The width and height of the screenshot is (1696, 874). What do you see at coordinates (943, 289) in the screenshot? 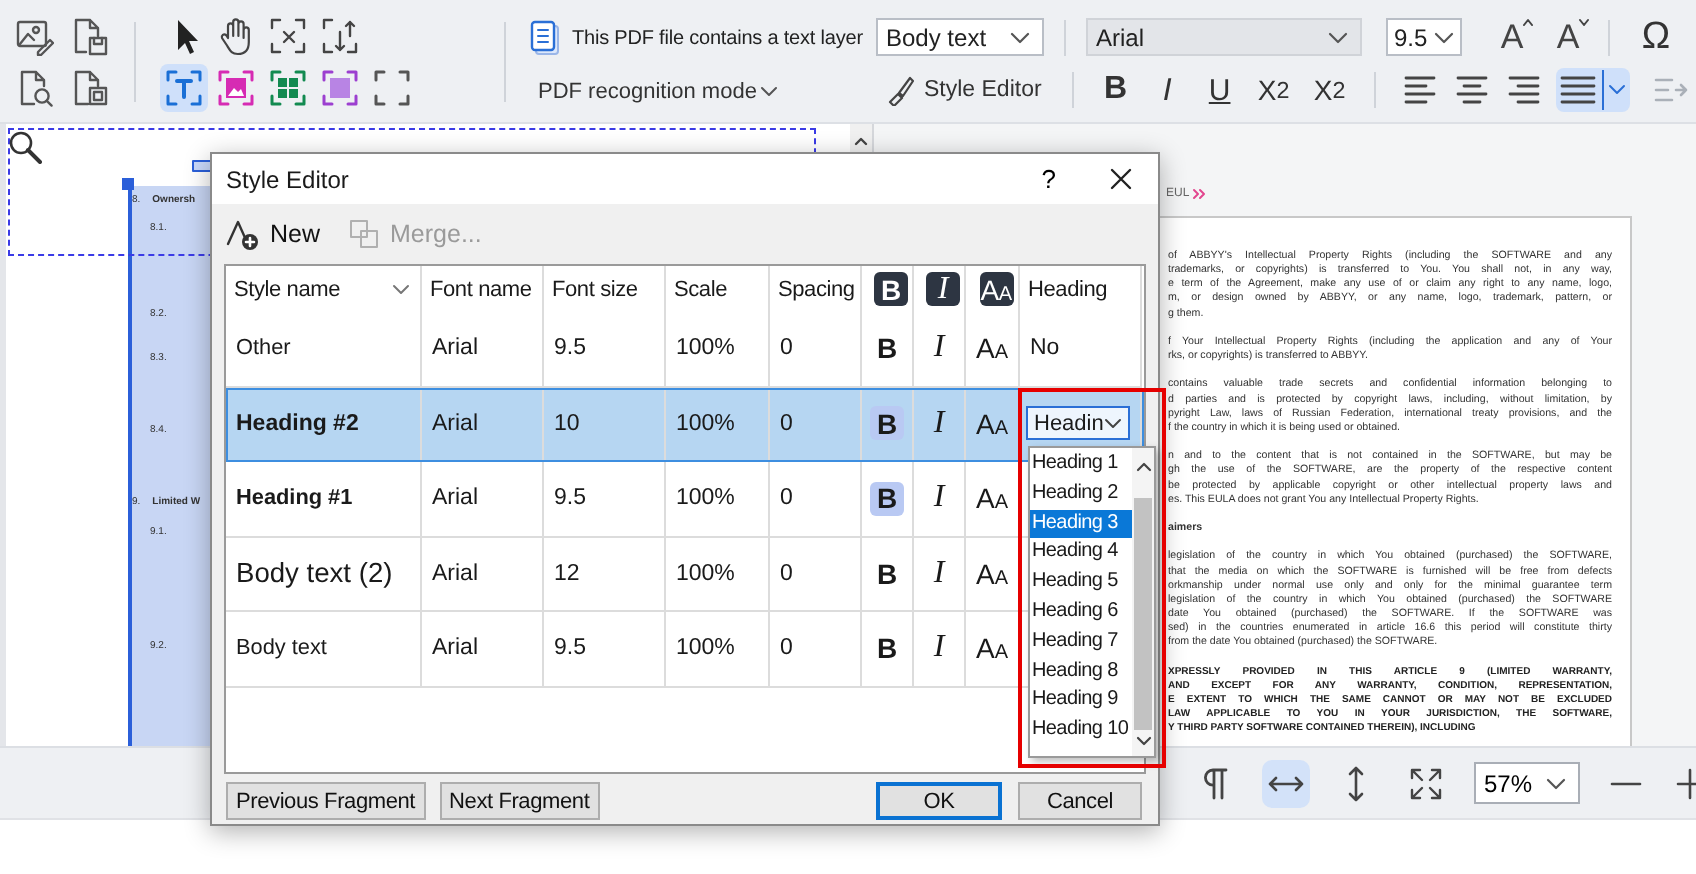
I see `column-header: I` at bounding box center [943, 289].